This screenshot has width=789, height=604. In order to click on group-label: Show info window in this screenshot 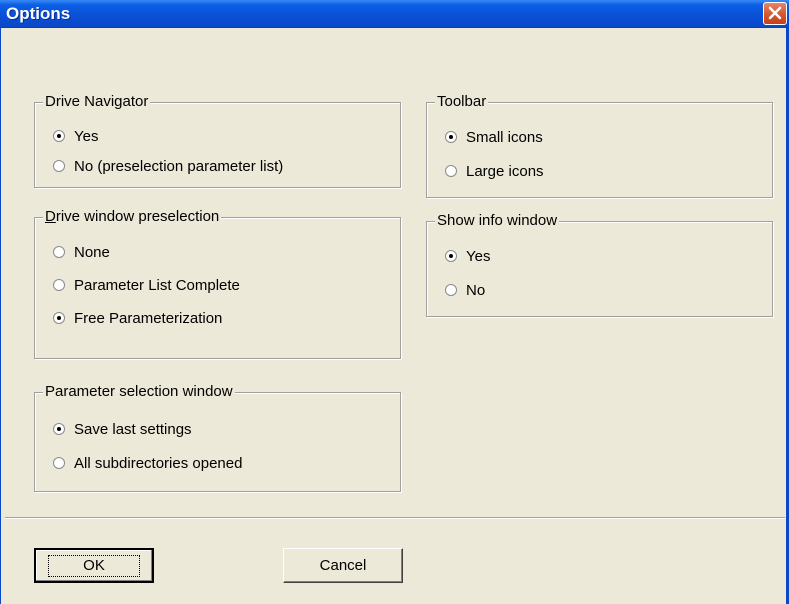, I will do `click(497, 221)`.